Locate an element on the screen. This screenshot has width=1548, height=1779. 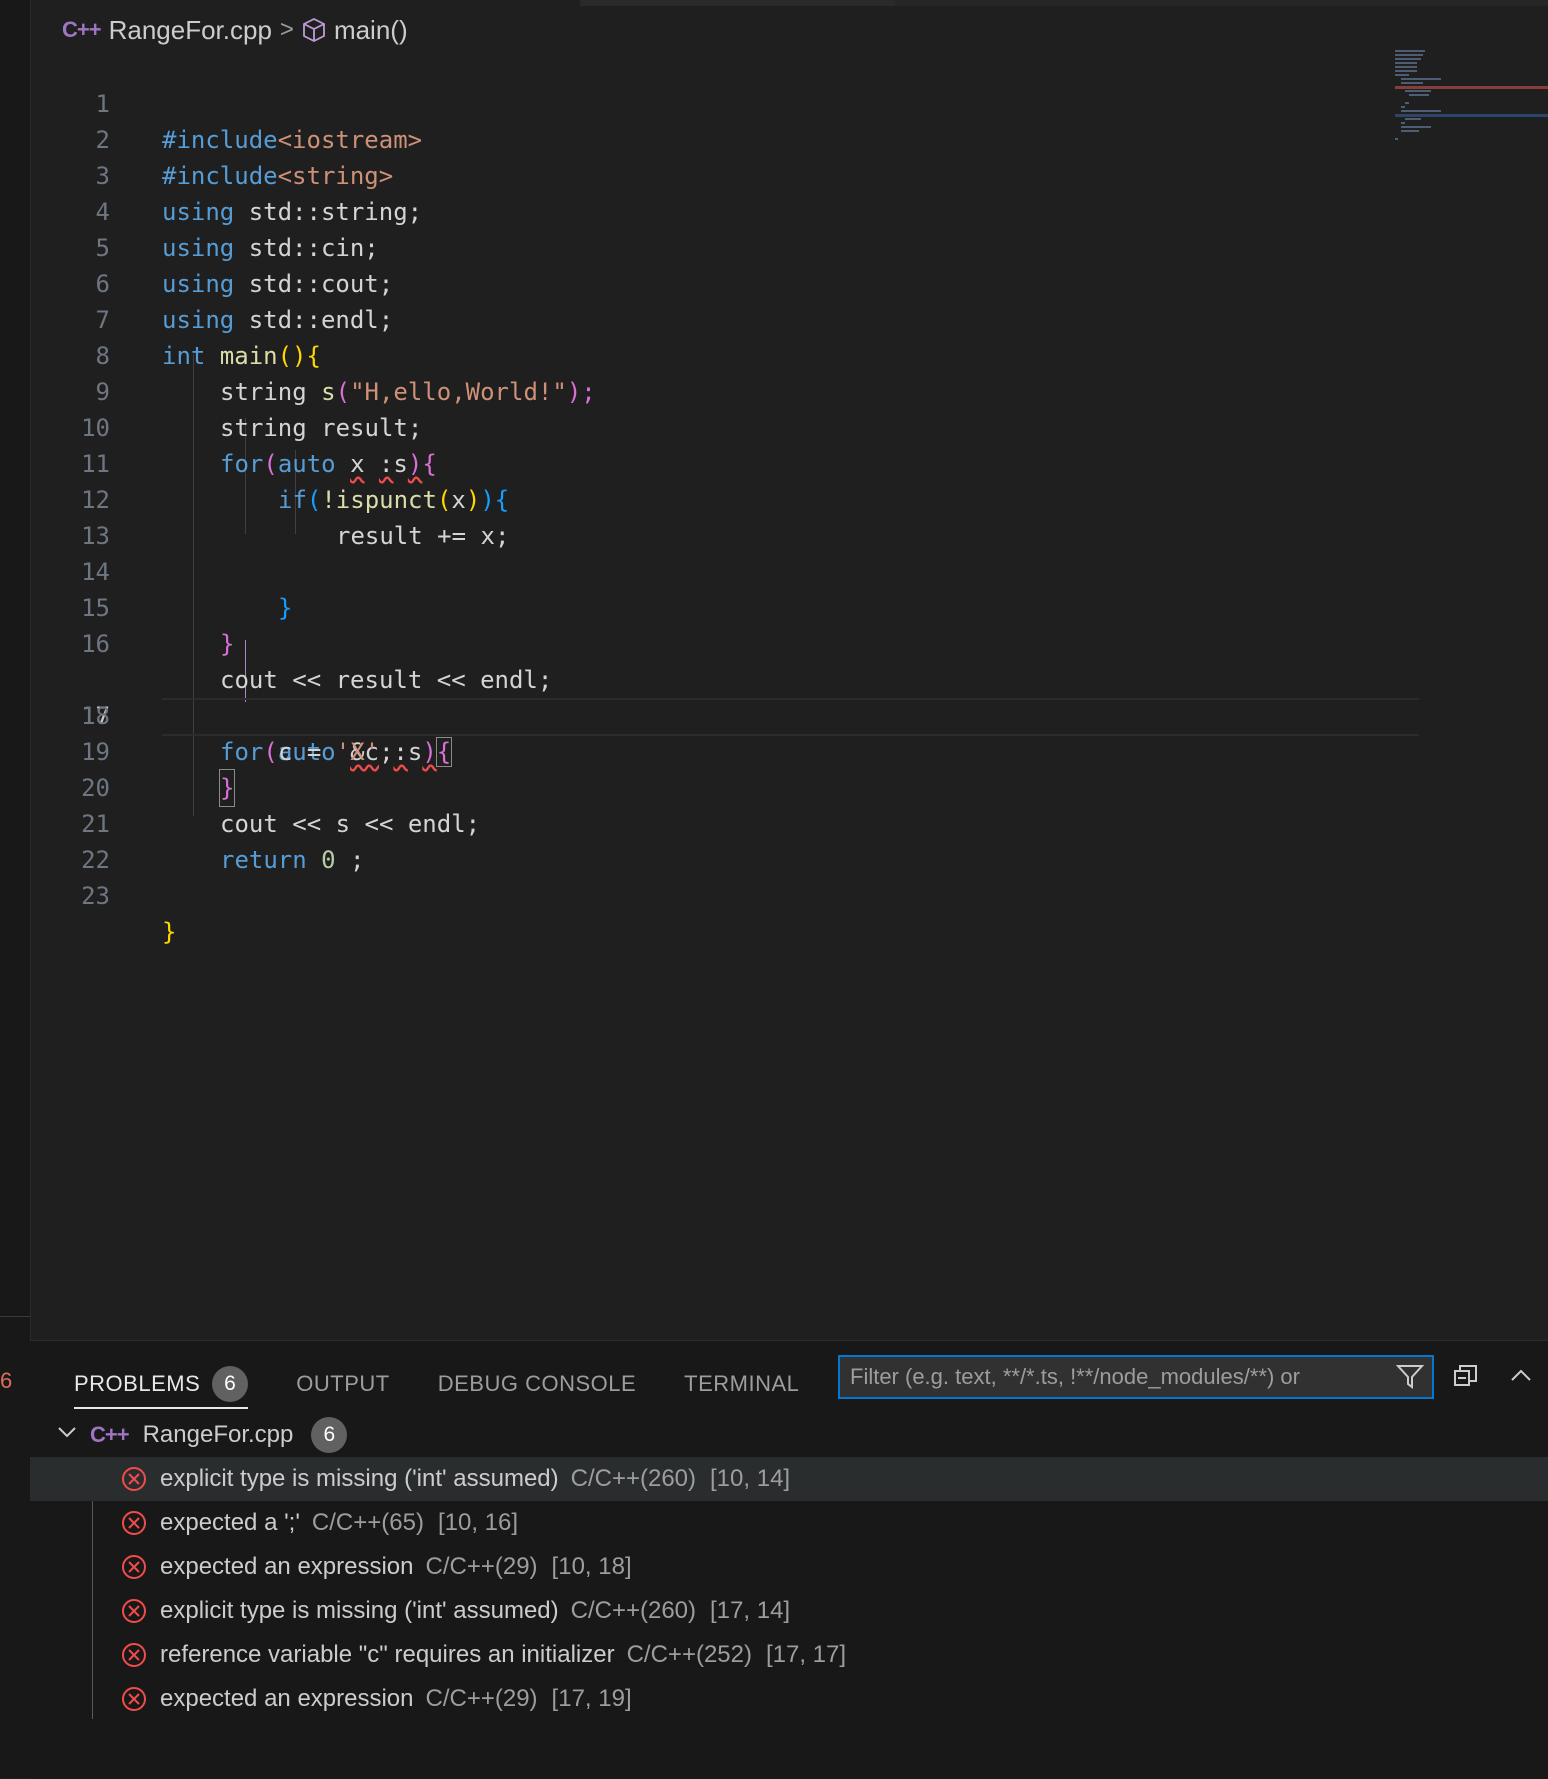
problem-source: C/C++(252) is located at coordinates (689, 1654).